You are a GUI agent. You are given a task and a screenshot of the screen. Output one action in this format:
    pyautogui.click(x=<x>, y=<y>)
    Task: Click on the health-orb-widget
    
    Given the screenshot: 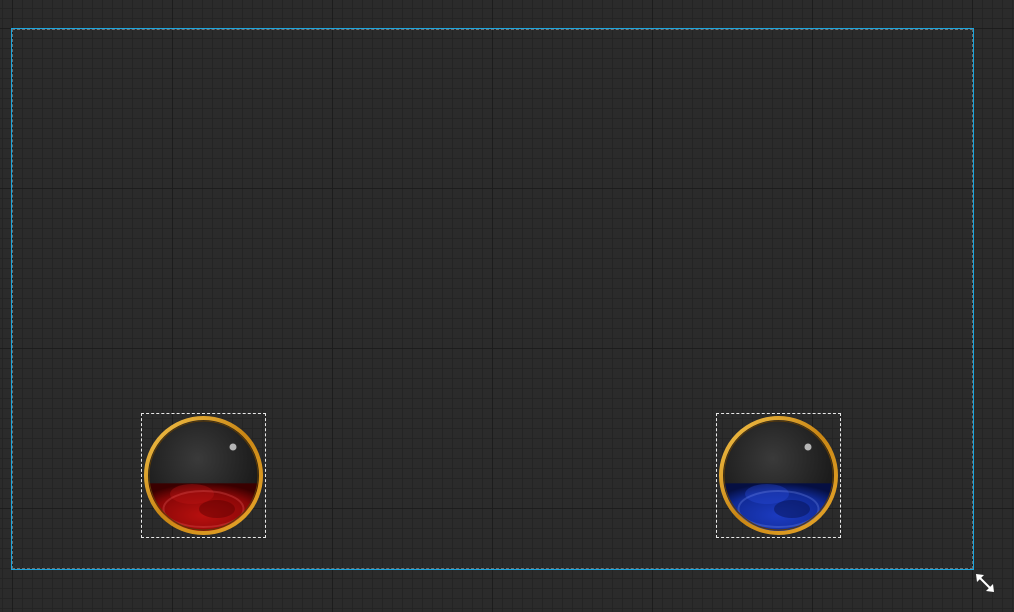 What is the action you would take?
    pyautogui.click(x=203, y=475)
    